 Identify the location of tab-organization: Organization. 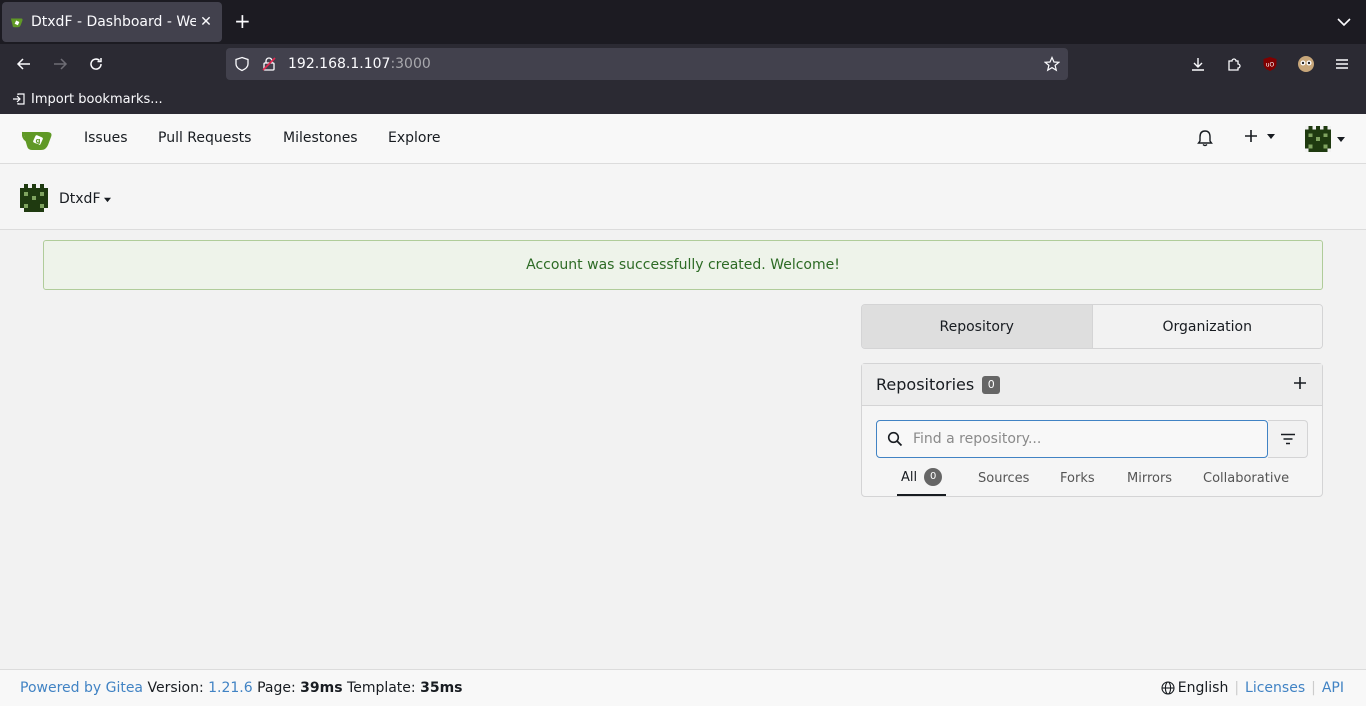
(1207, 326).